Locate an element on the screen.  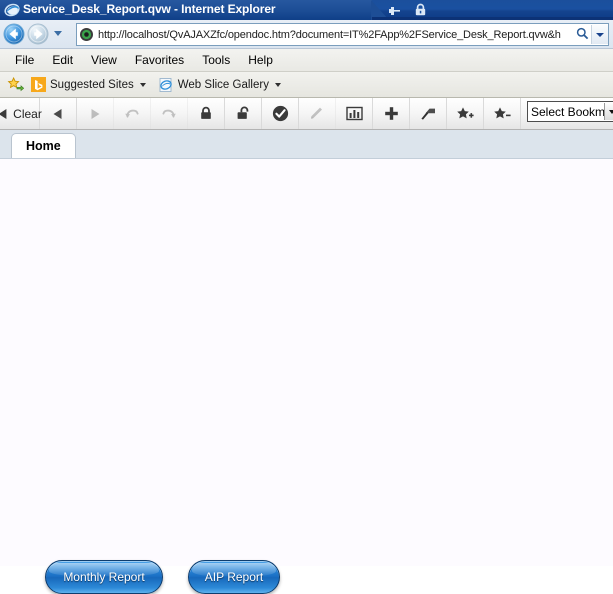
plus-icon is located at coordinates (391, 113).